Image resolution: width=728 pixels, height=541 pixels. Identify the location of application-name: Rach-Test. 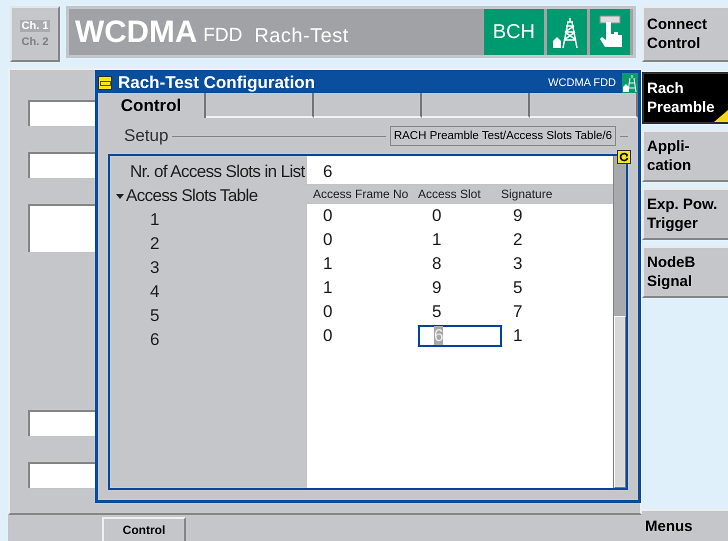
(301, 36).